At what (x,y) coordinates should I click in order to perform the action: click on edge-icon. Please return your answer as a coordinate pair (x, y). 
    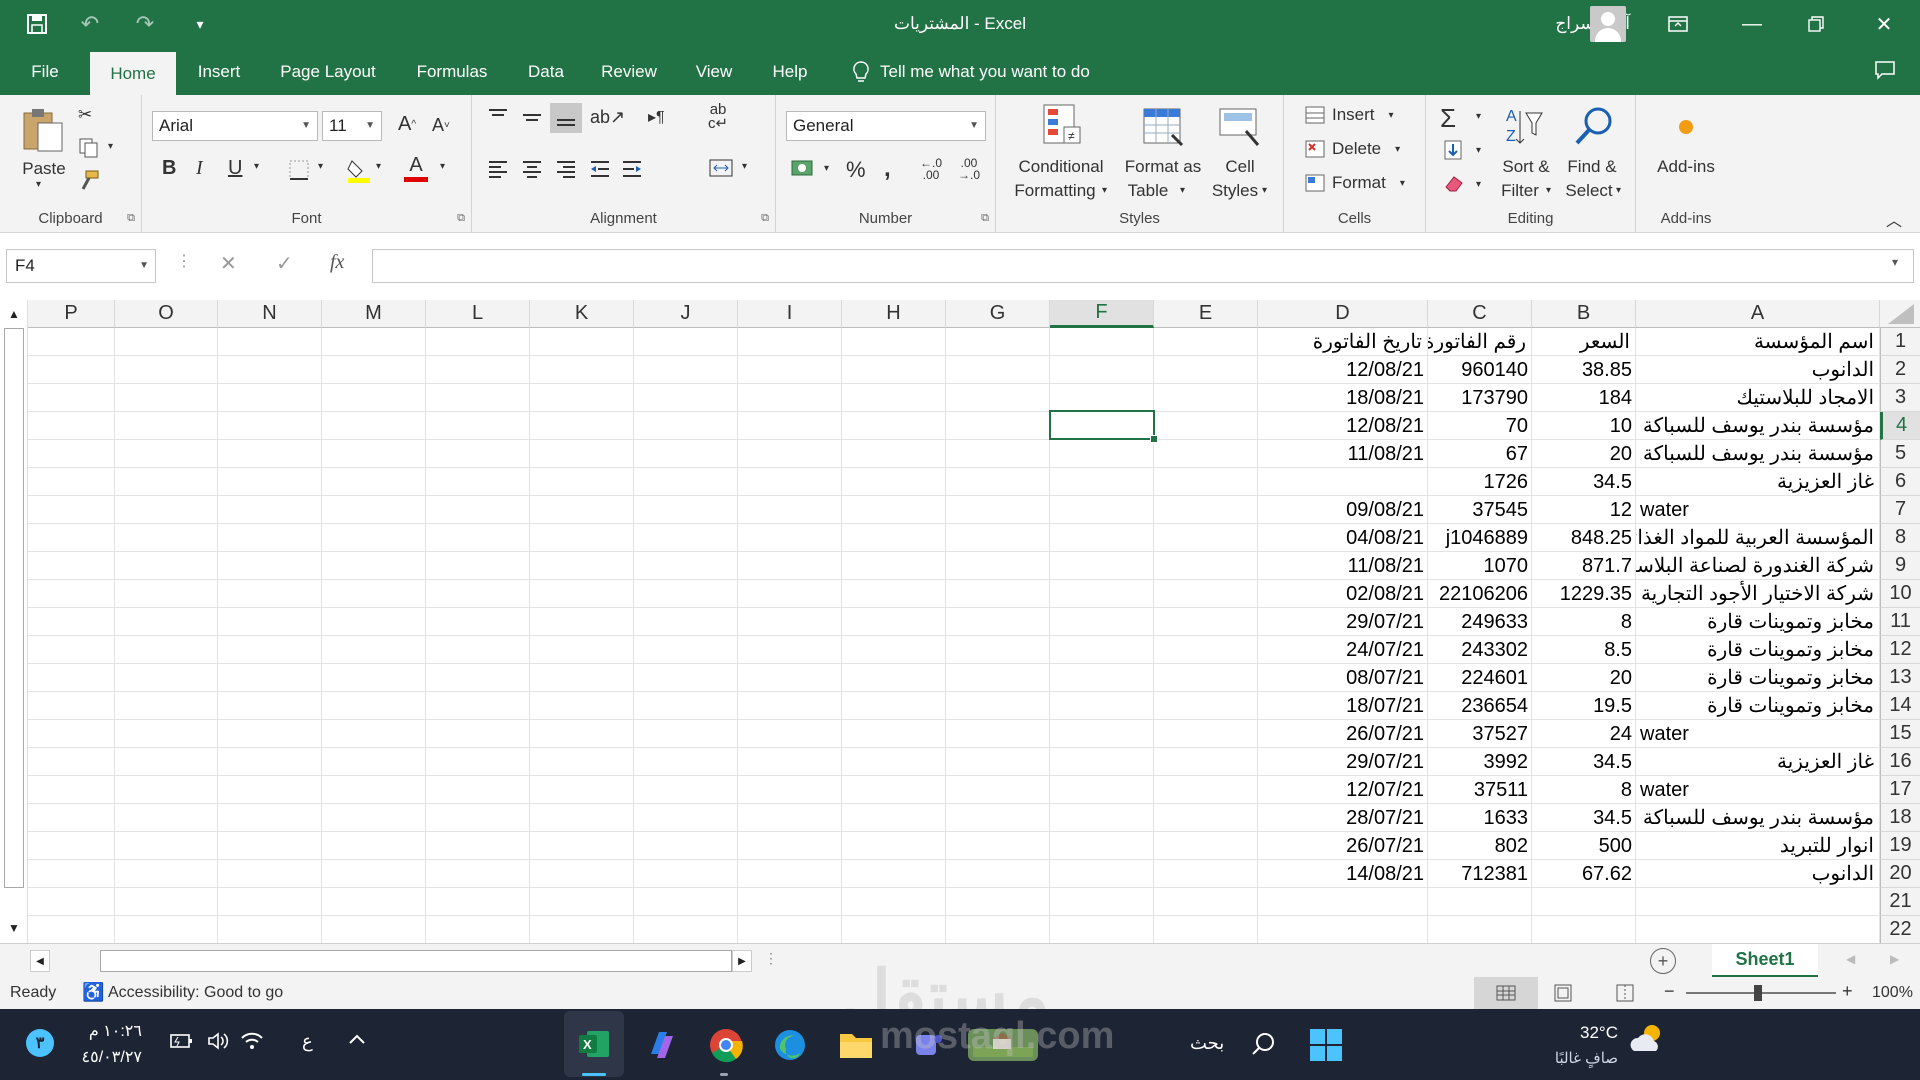
    Looking at the image, I should click on (790, 1045).